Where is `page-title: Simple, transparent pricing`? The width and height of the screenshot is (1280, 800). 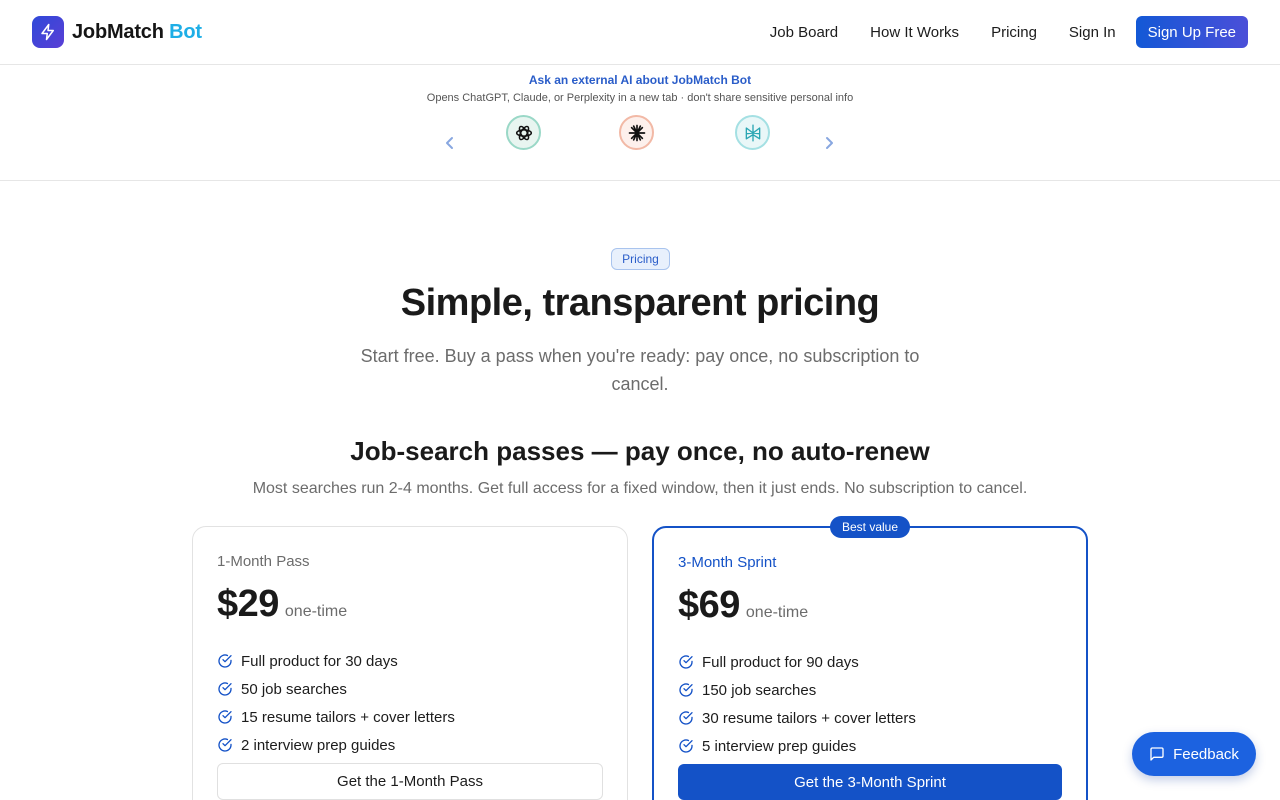
page-title: Simple, transparent pricing is located at coordinates (640, 303).